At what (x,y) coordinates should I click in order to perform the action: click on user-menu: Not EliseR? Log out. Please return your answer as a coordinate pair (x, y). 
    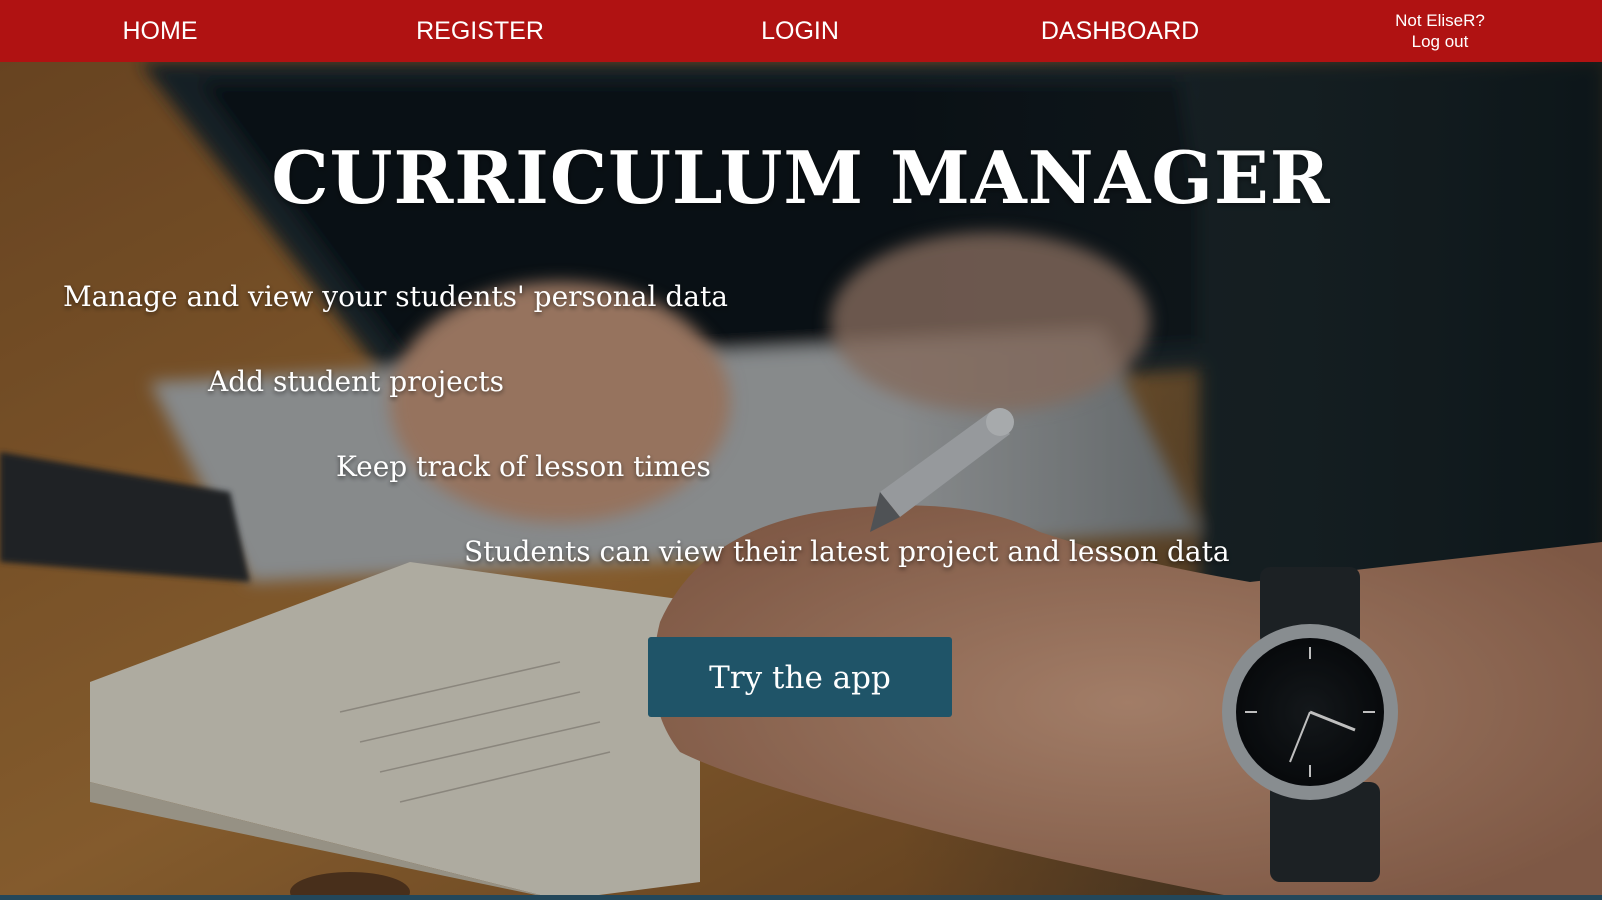
    Looking at the image, I should click on (1440, 31).